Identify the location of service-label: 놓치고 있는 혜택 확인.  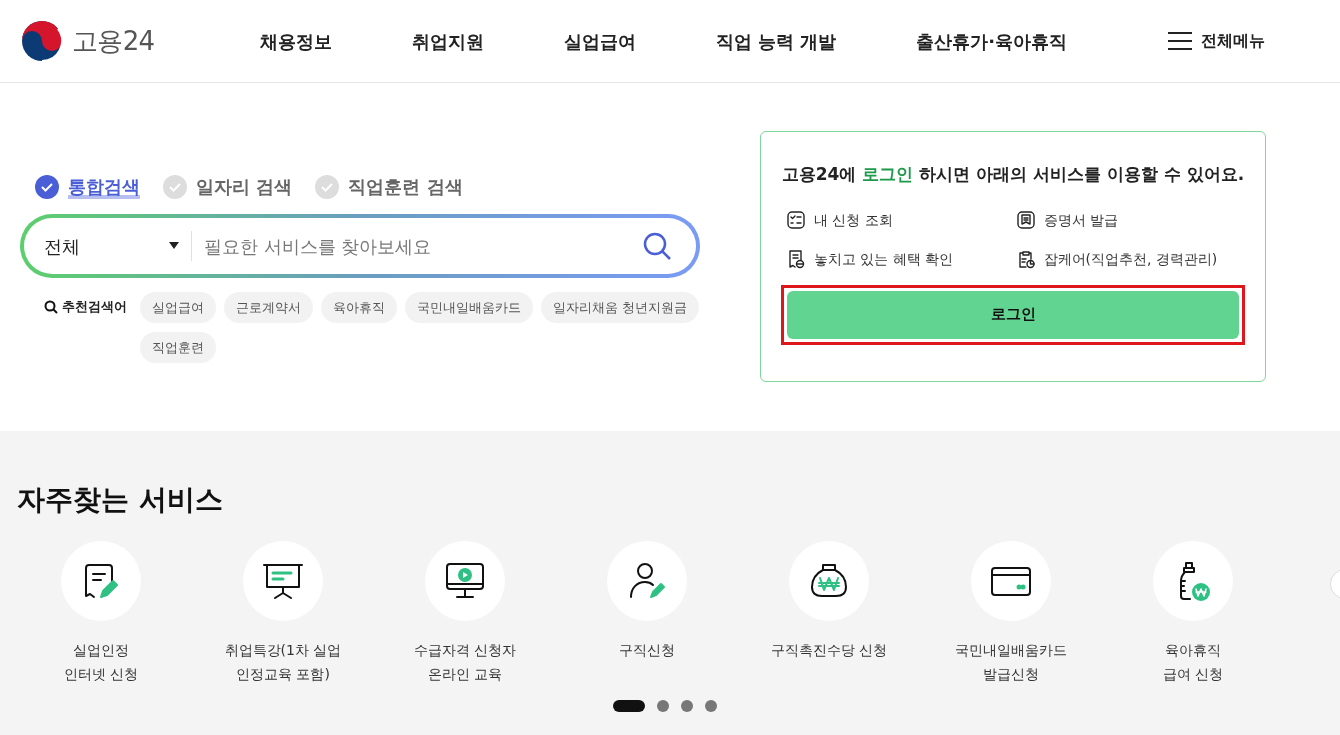
(884, 259).